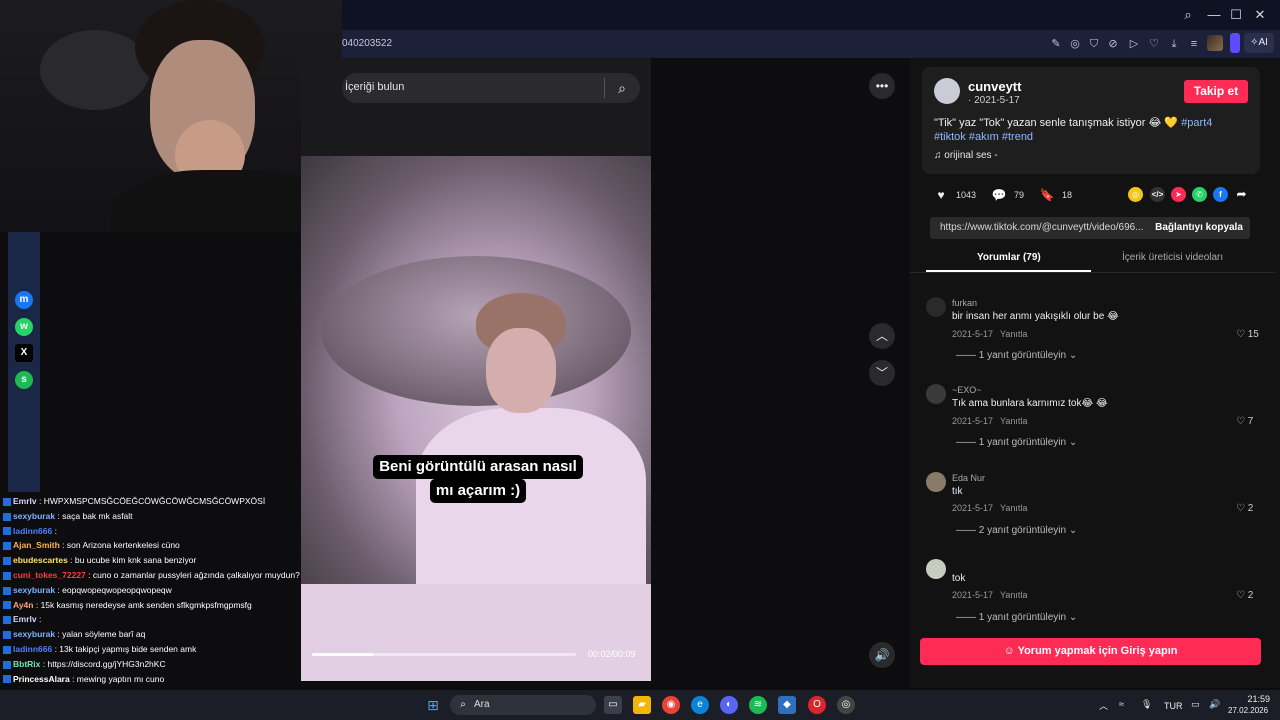 This screenshot has height=720, width=1280. I want to click on chat-text: :, so click(39, 619).